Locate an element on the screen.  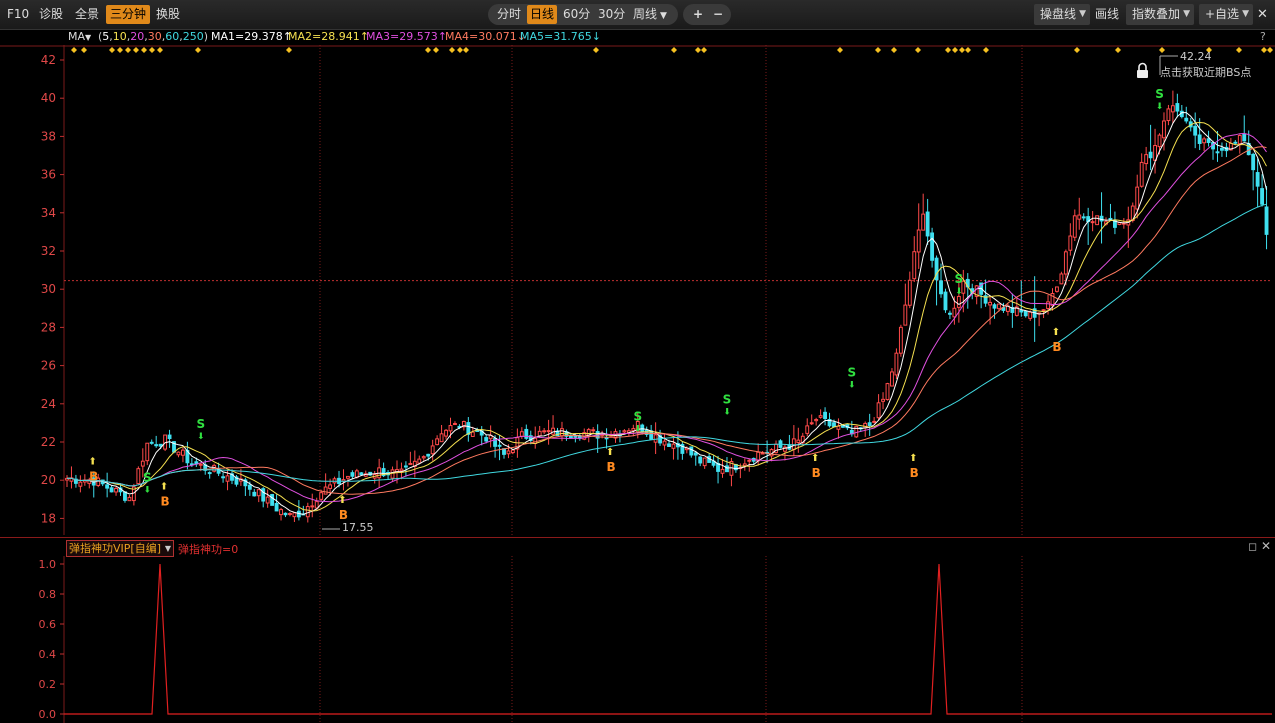
event-markers is located at coordinates (672, 50).